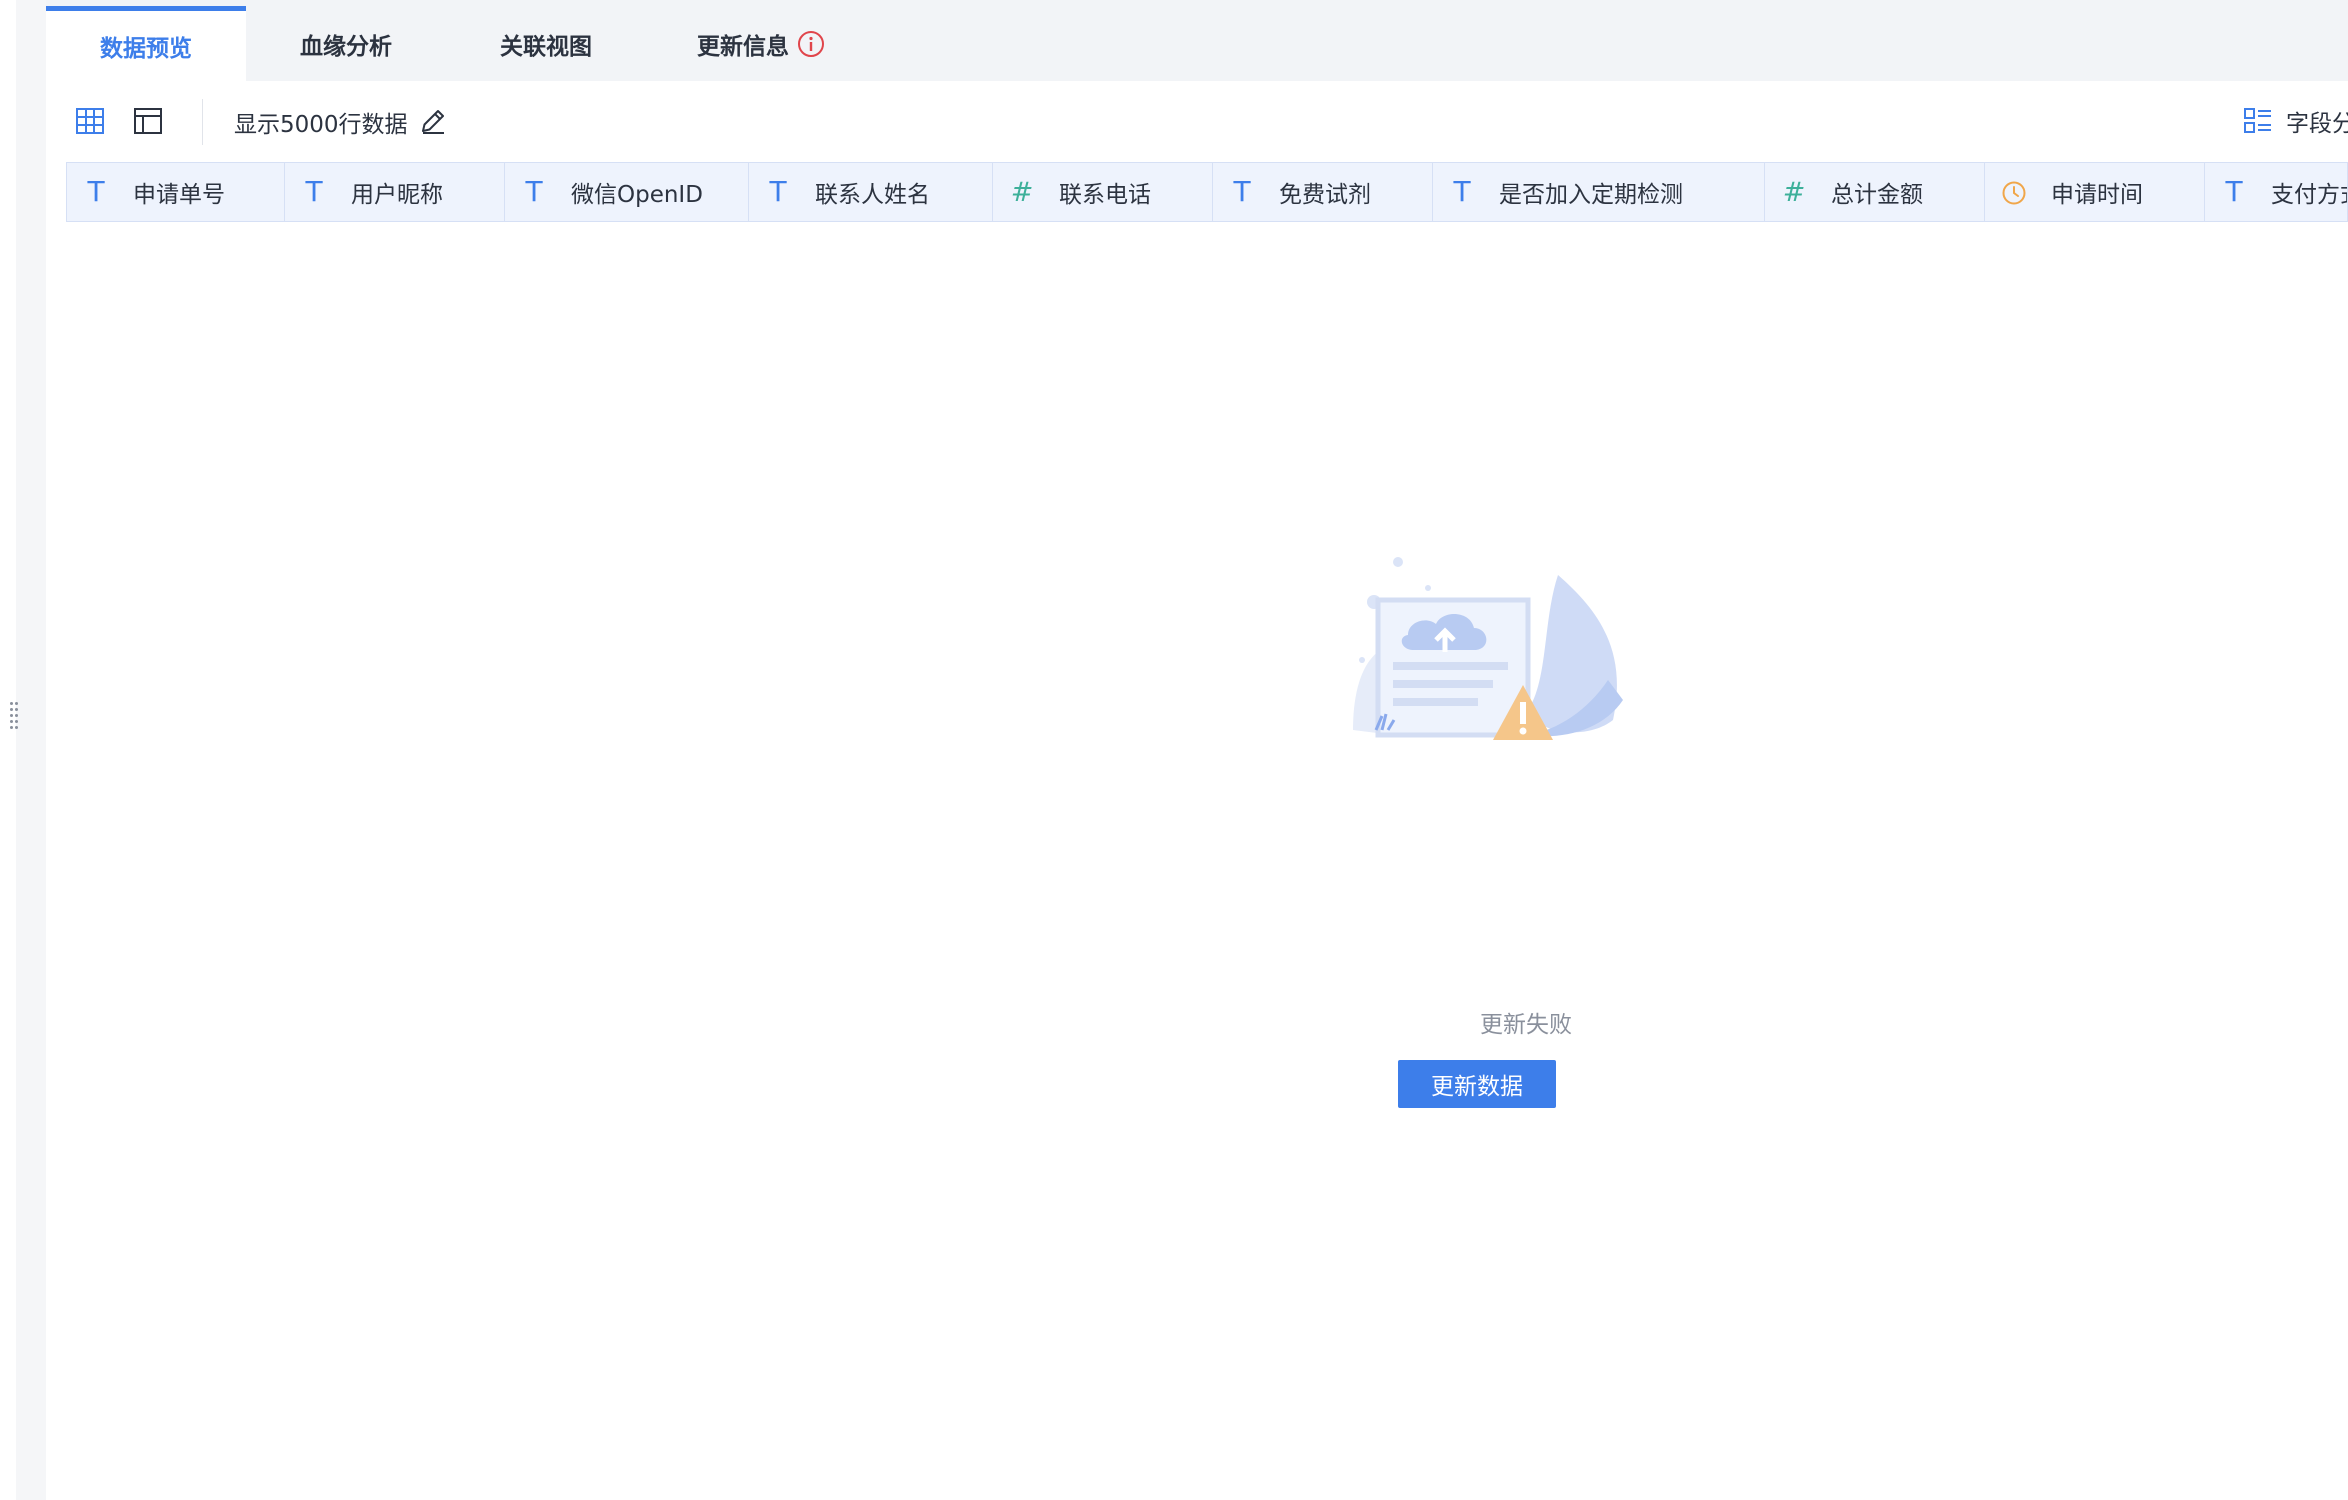 This screenshot has width=2348, height=1500. What do you see at coordinates (811, 43) in the screenshot?
I see `error-info-icon` at bounding box center [811, 43].